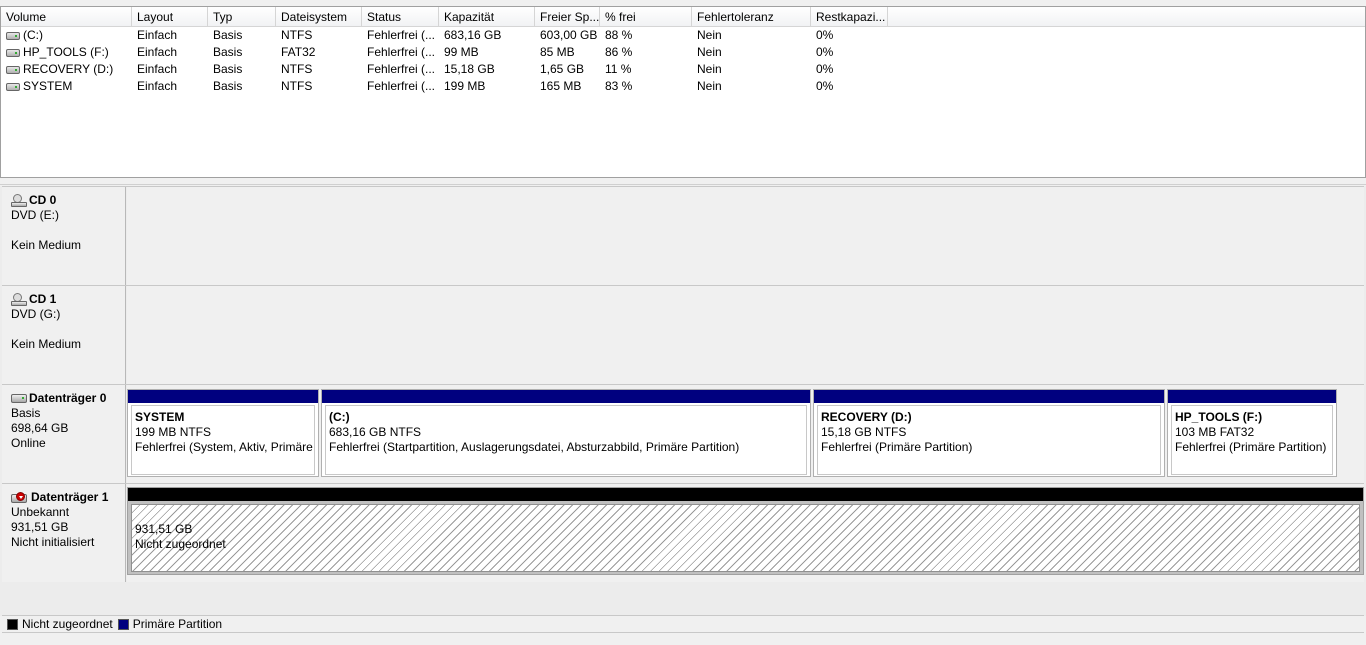 Image resolution: width=1366 pixels, height=645 pixels. What do you see at coordinates (1219, 417) in the screenshot?
I see `partition-name: HP_TOOLS (F:)` at bounding box center [1219, 417].